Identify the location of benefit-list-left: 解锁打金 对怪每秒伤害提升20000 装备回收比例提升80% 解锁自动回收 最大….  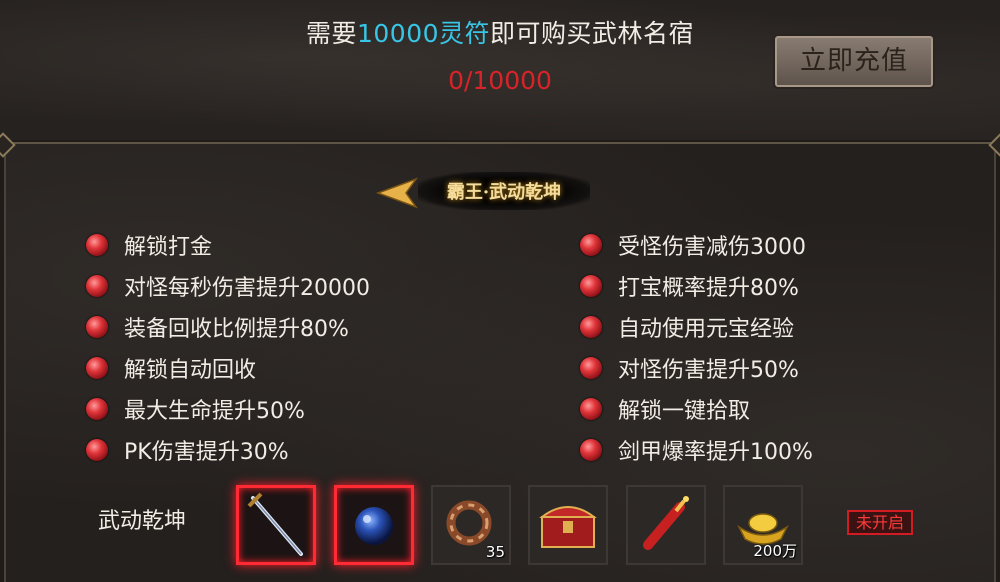
(228, 347).